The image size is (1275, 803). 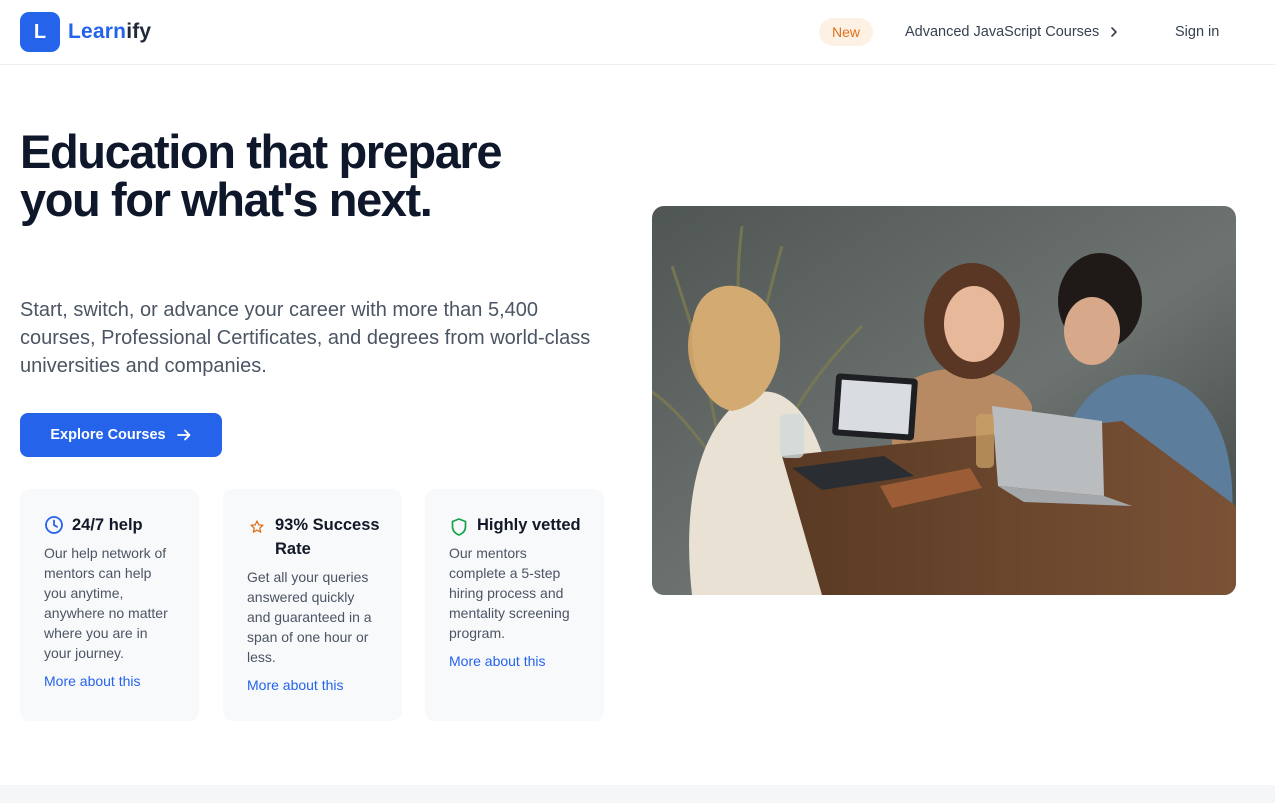 What do you see at coordinates (1002, 32) in the screenshot?
I see `advanced-js-courses-label: Advanced JavaScript Courses` at bounding box center [1002, 32].